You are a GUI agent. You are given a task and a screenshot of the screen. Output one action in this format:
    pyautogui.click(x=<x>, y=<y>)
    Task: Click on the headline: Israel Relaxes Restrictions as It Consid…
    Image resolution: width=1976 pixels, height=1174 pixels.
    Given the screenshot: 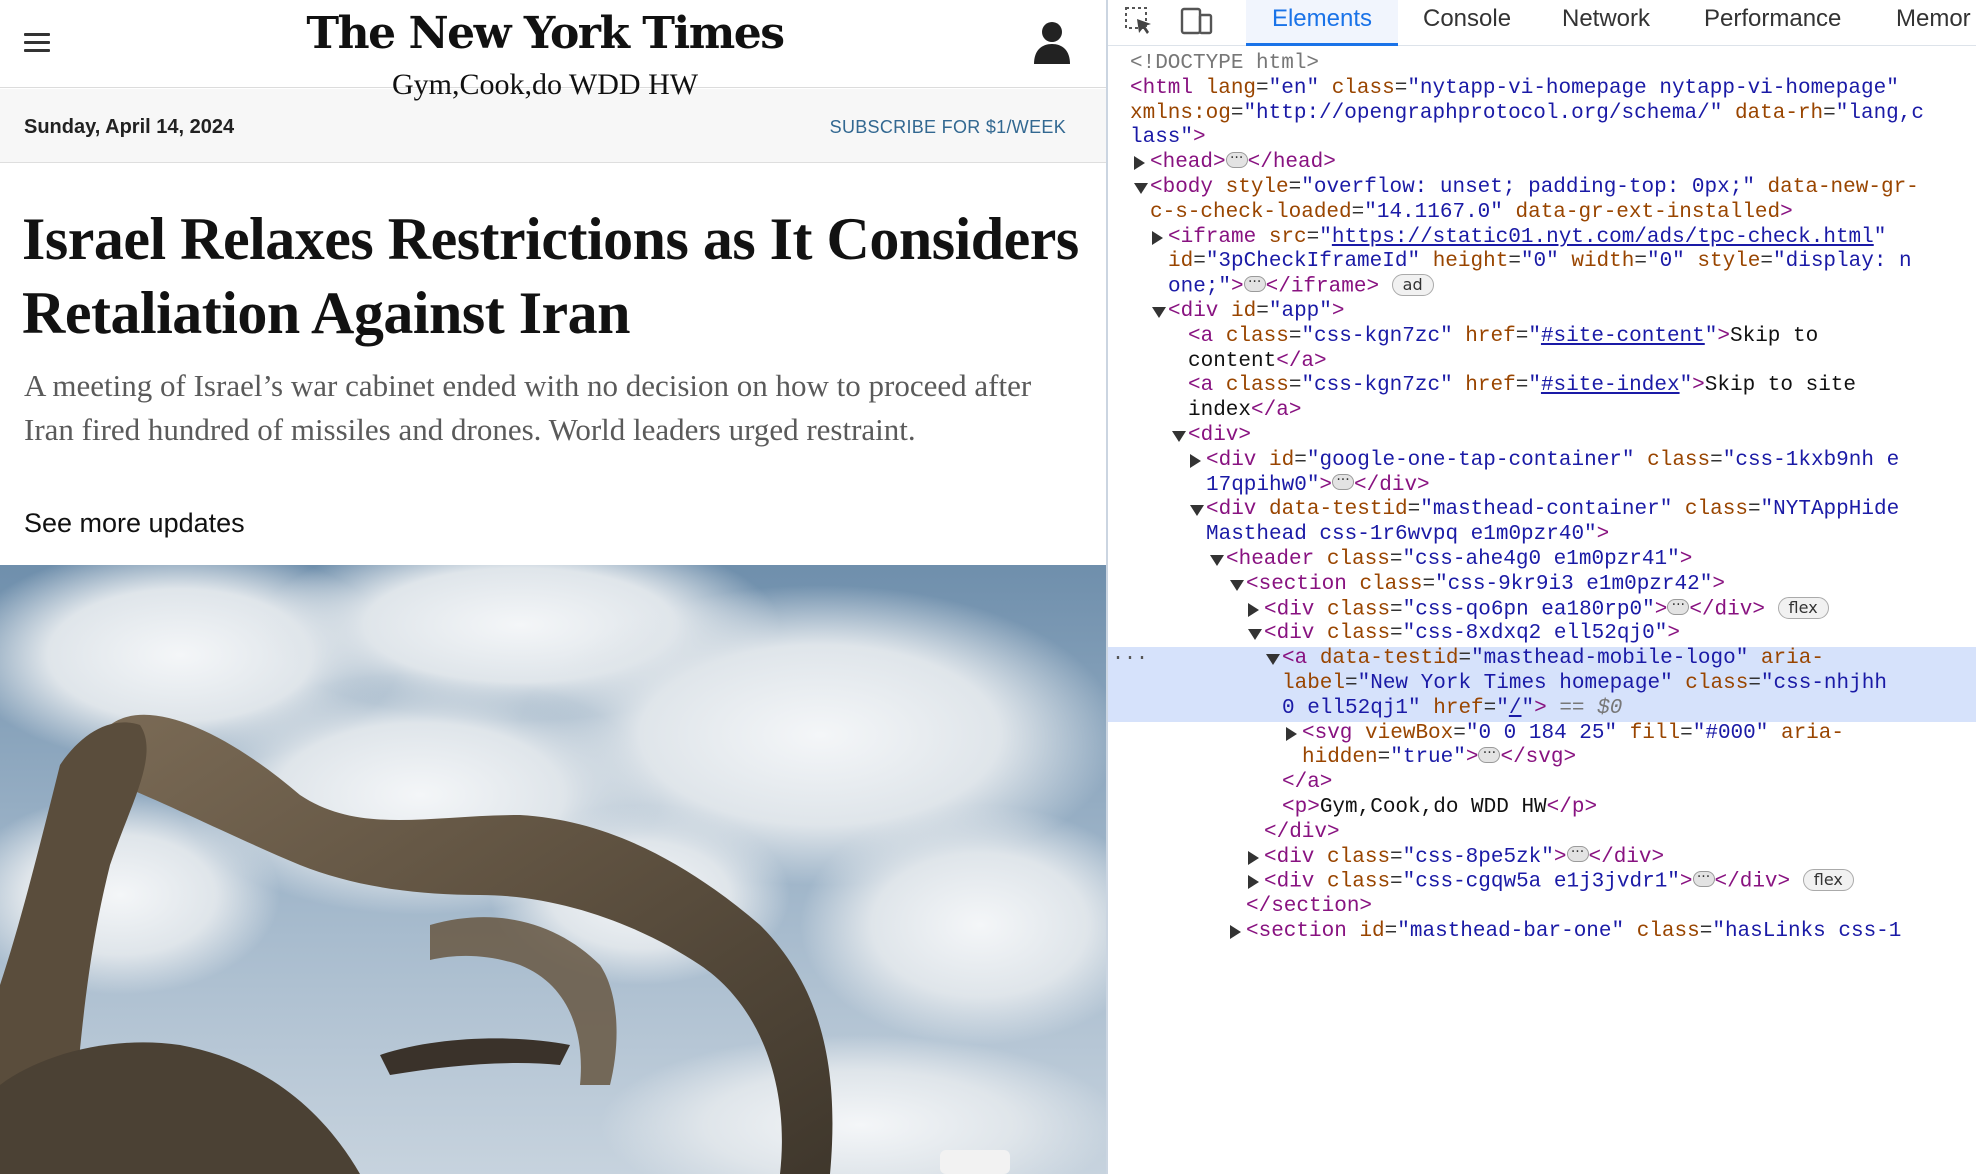 What is the action you would take?
    pyautogui.click(x=552, y=276)
    